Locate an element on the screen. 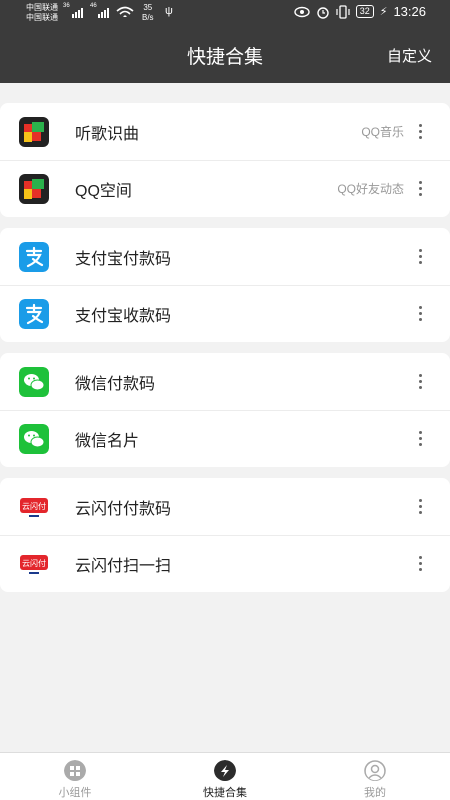 The image size is (450, 800). usb-icon: ψ is located at coordinates (169, 11).